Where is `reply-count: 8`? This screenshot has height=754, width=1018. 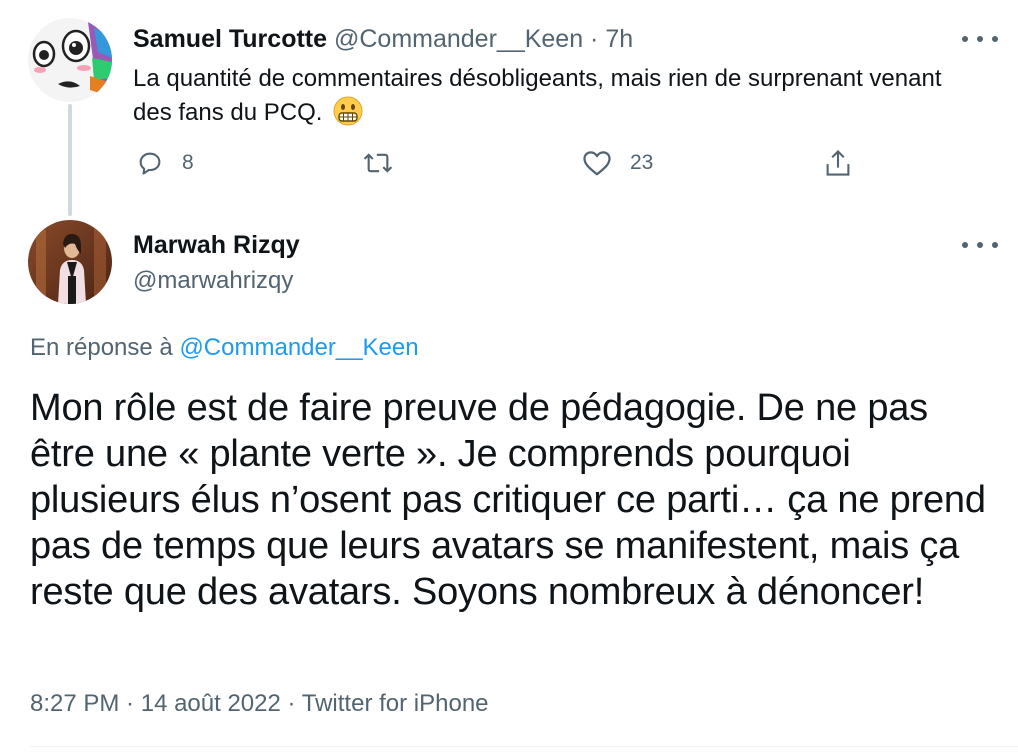 reply-count: 8 is located at coordinates (188, 162).